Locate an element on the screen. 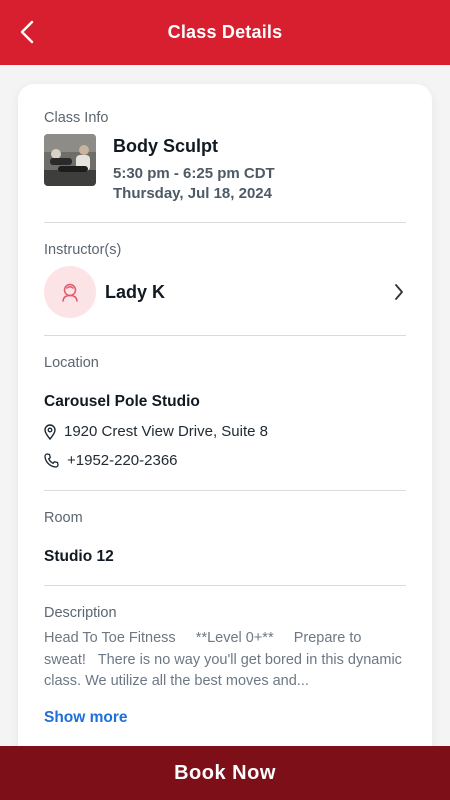  page-title: Class Details is located at coordinates (225, 32).